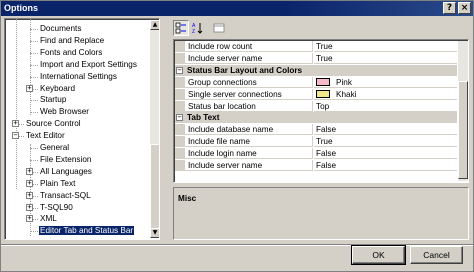 This screenshot has width=474, height=272. What do you see at coordinates (48, 218) in the screenshot?
I see `tree-item: XML` at bounding box center [48, 218].